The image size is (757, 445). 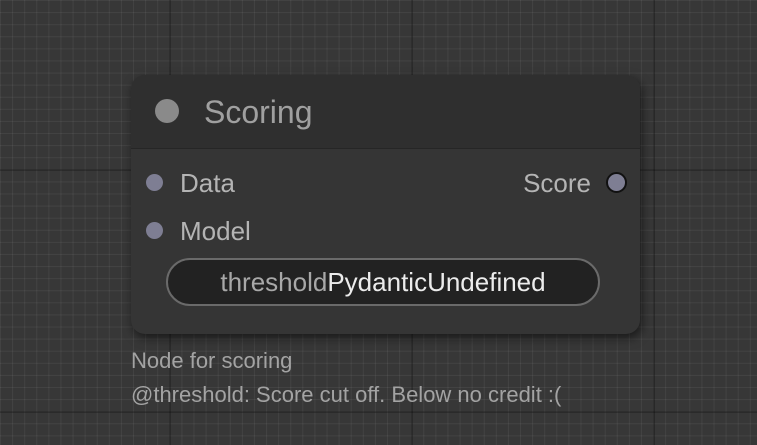 I want to click on output-slot-score-dot, so click(x=616, y=182).